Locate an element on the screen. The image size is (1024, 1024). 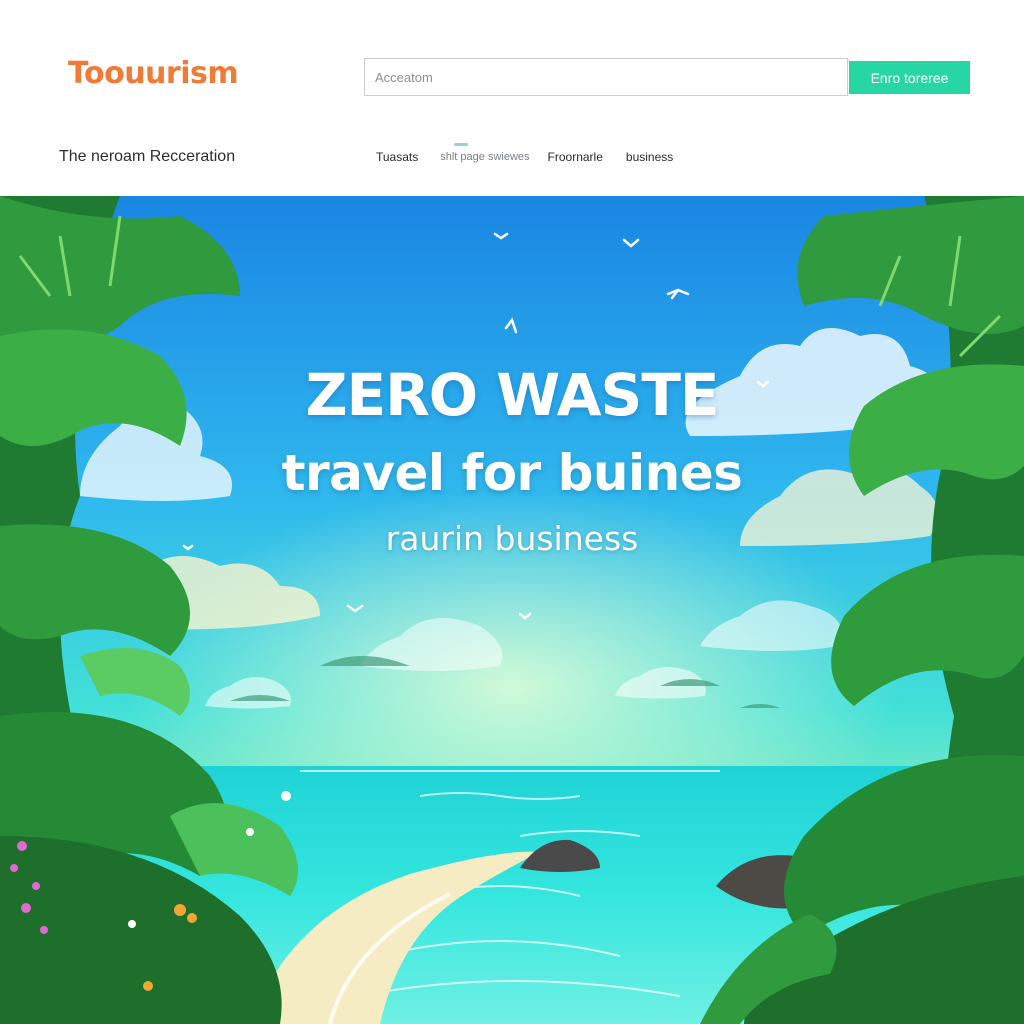
nav-link-froornarle: Froornarle is located at coordinates (575, 157).